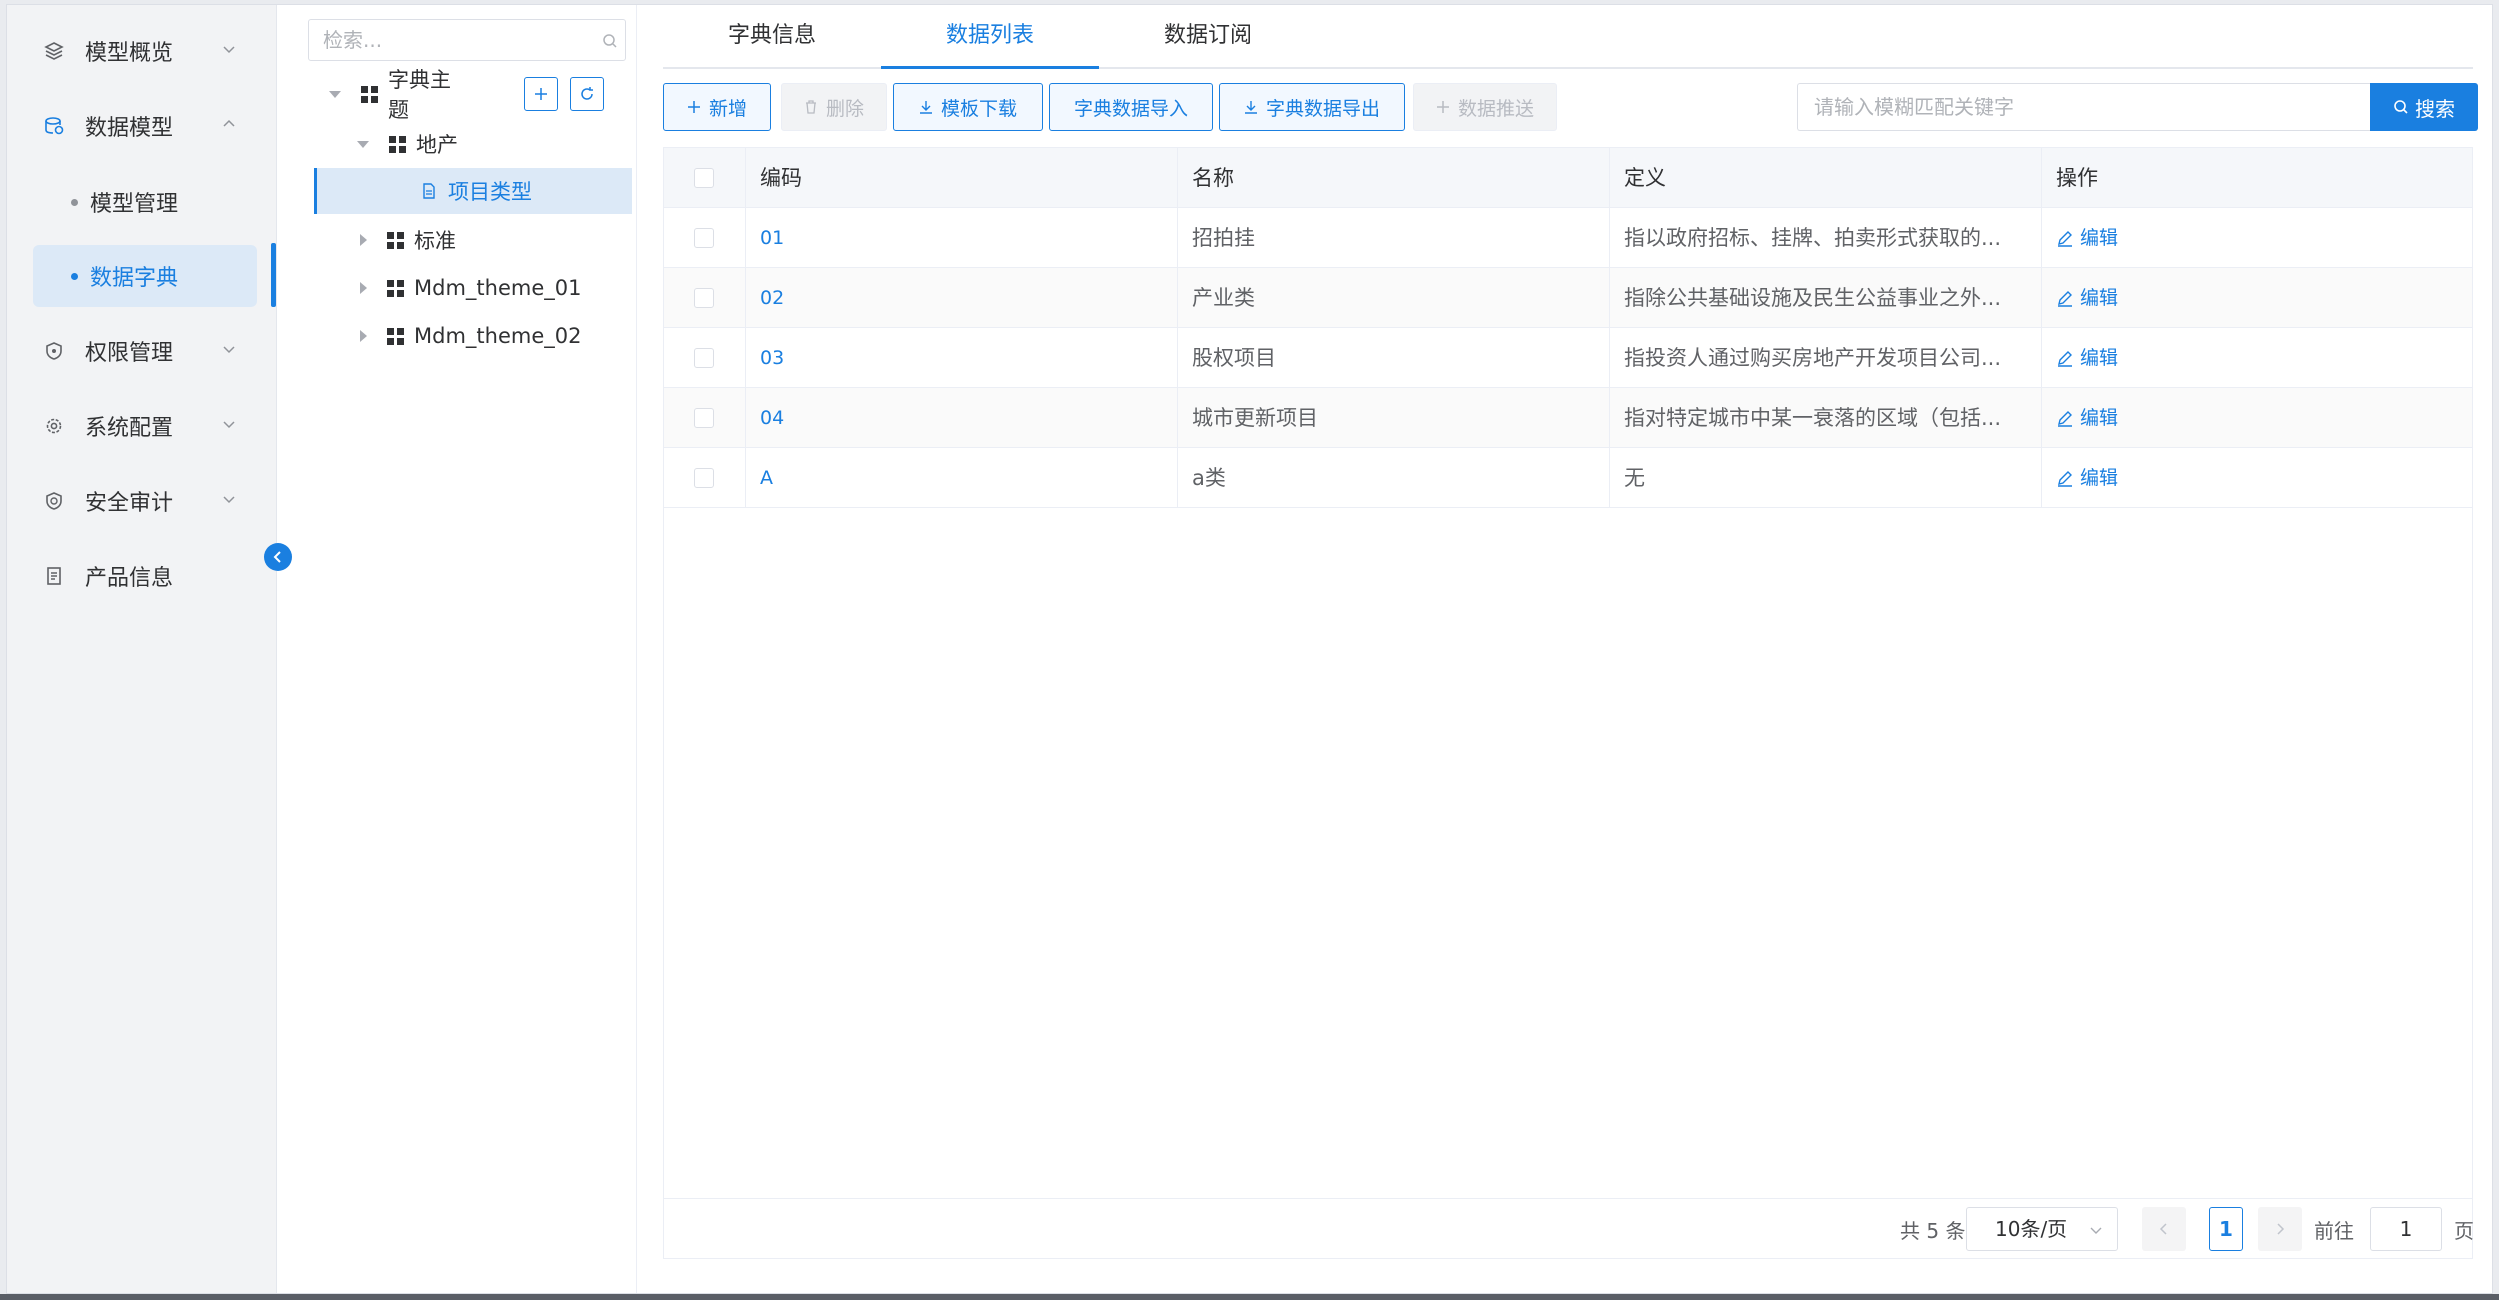 The width and height of the screenshot is (2499, 1300). I want to click on dict-export-button: 字典数据导出, so click(1312, 107).